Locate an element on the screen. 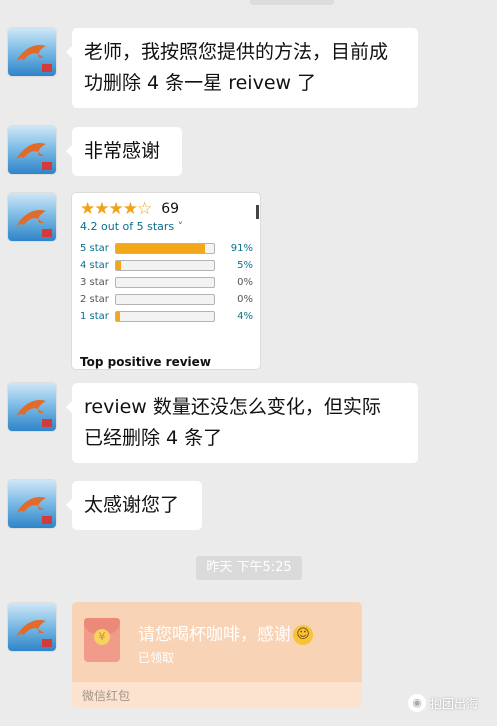 The image size is (497, 726). message-line: review 数量还没怎么变化，但实际 is located at coordinates (232, 407).